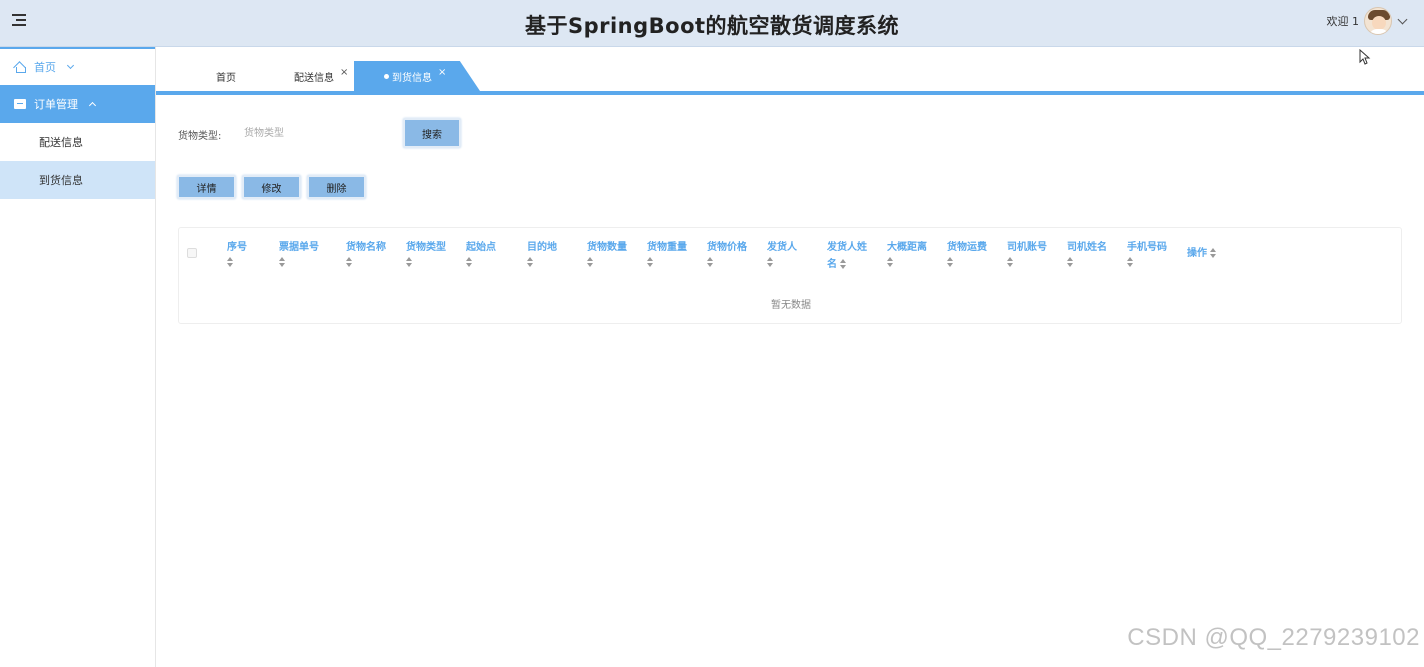 The height and width of the screenshot is (667, 1424). I want to click on column-header: 货物价格, so click(727, 253).